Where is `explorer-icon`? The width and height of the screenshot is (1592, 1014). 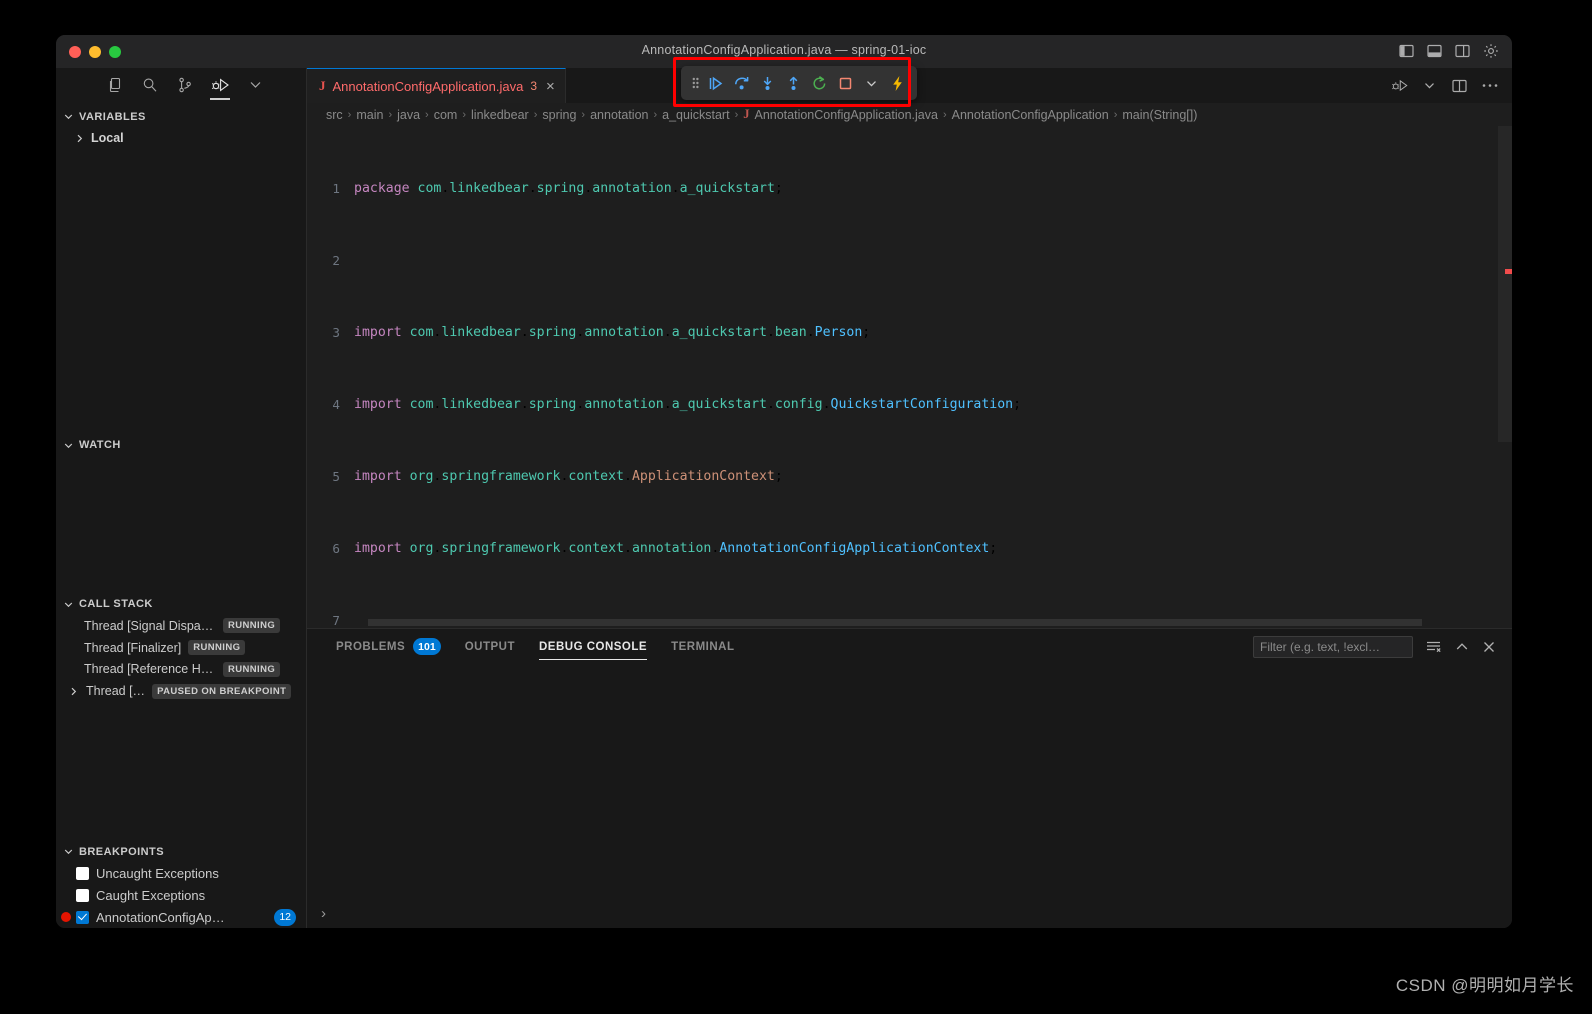 explorer-icon is located at coordinates (115, 87).